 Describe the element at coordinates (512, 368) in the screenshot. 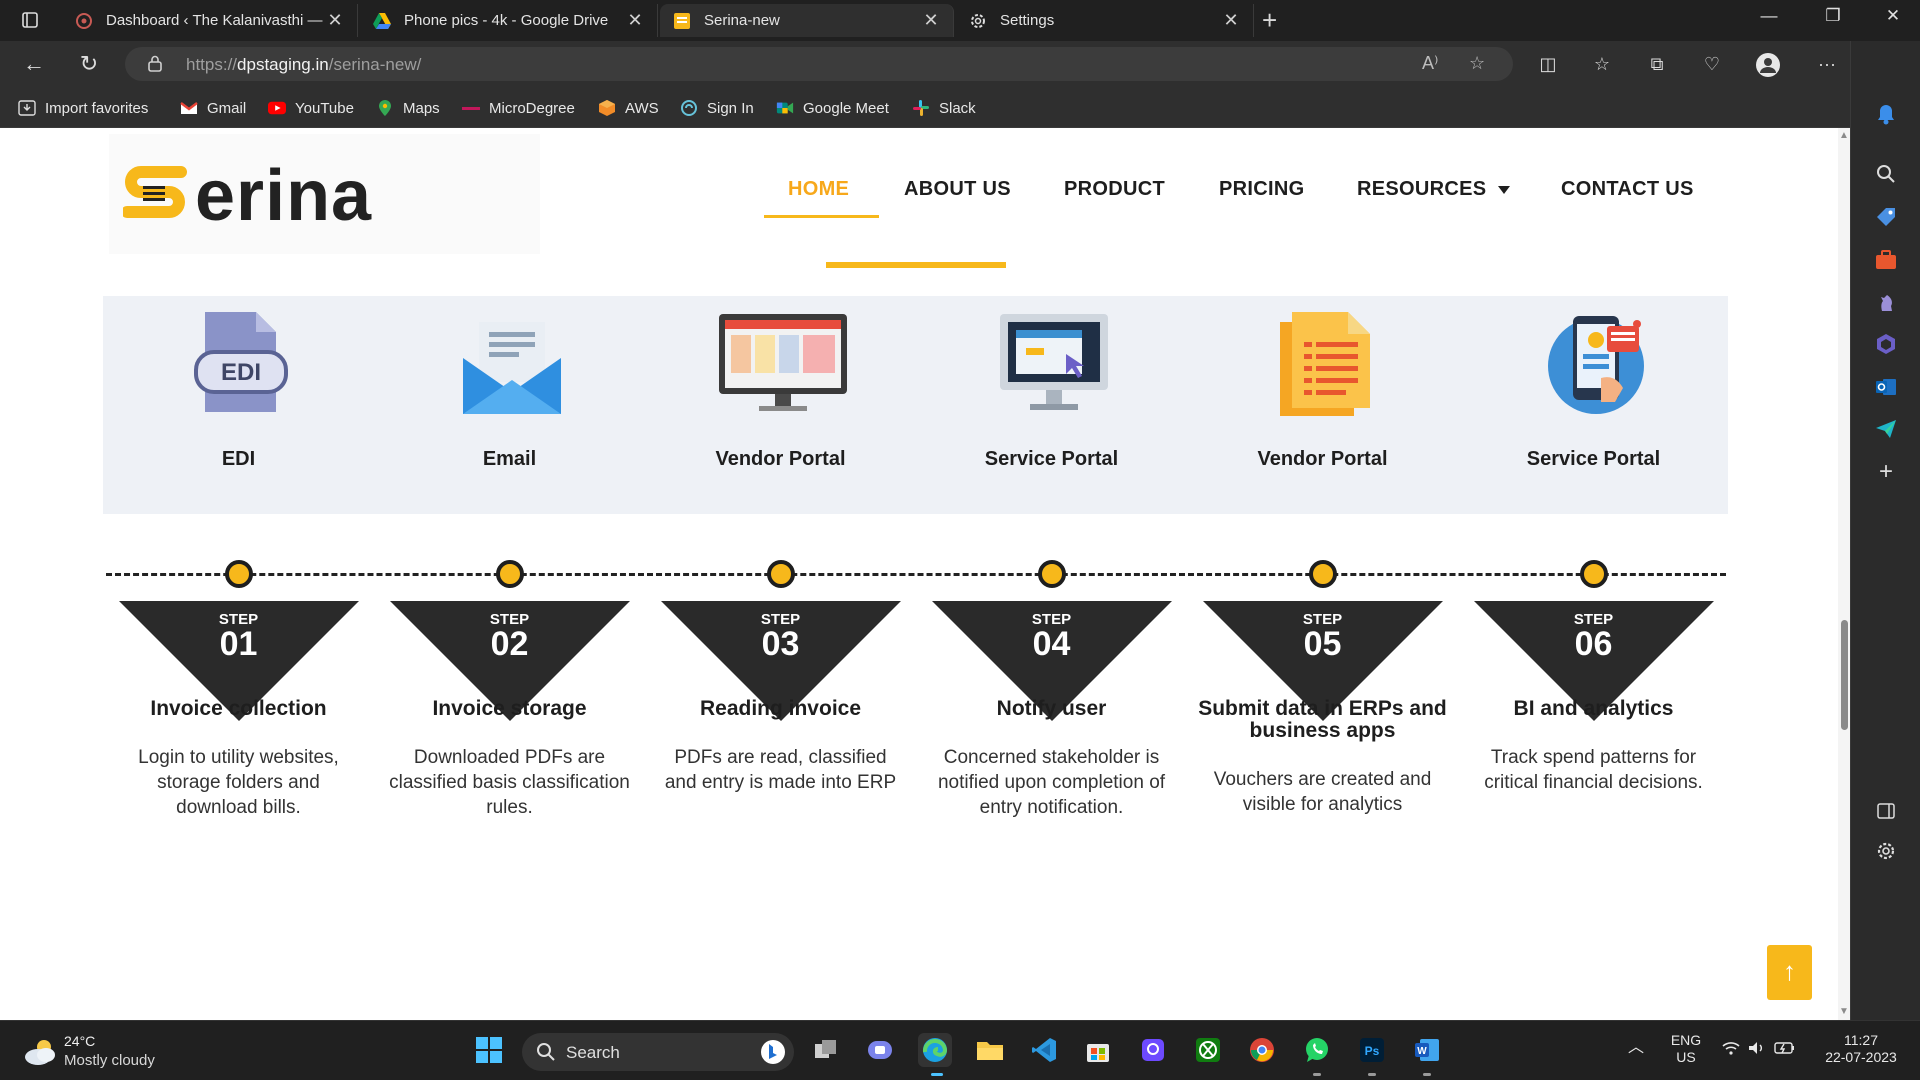

I see `envelope-icon` at that location.